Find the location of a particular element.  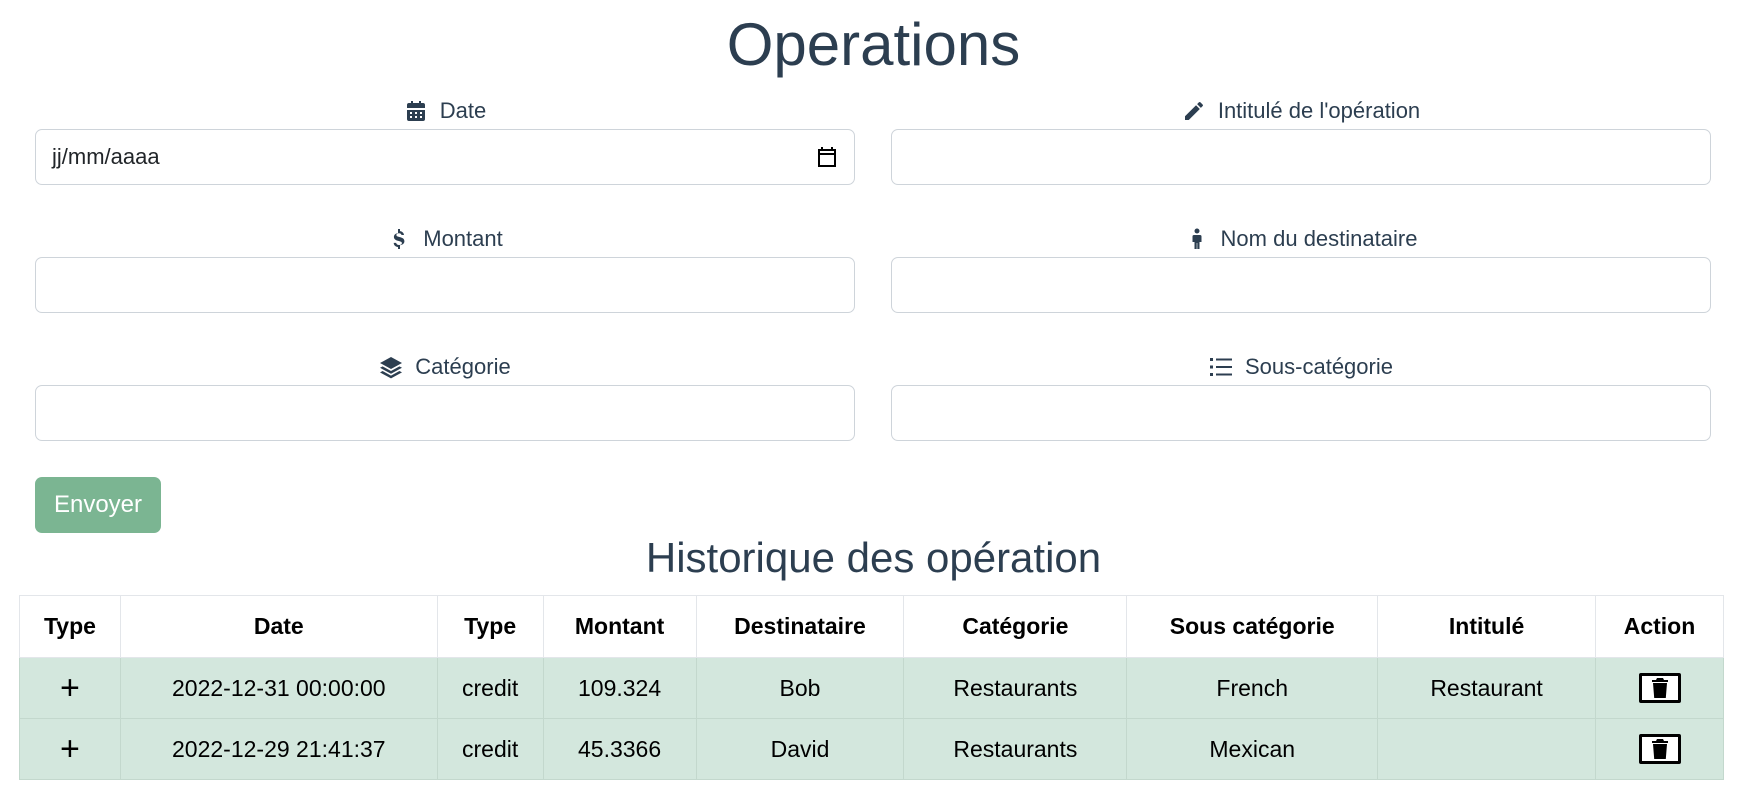

header-destinataire: Destinataire is located at coordinates (800, 626).